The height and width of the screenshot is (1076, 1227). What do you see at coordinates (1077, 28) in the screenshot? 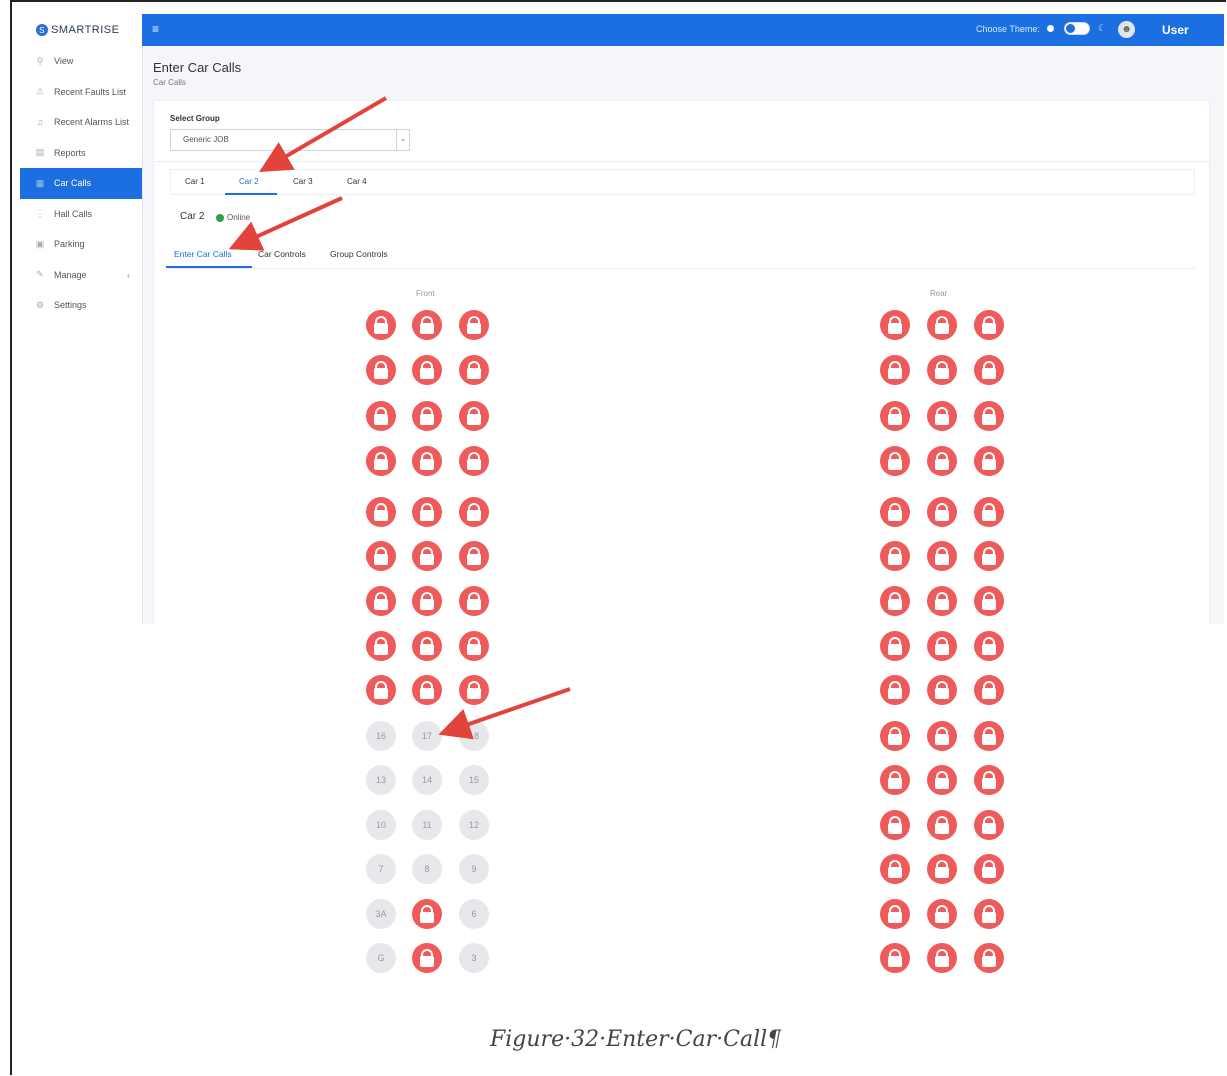
I see `theme-toggle` at bounding box center [1077, 28].